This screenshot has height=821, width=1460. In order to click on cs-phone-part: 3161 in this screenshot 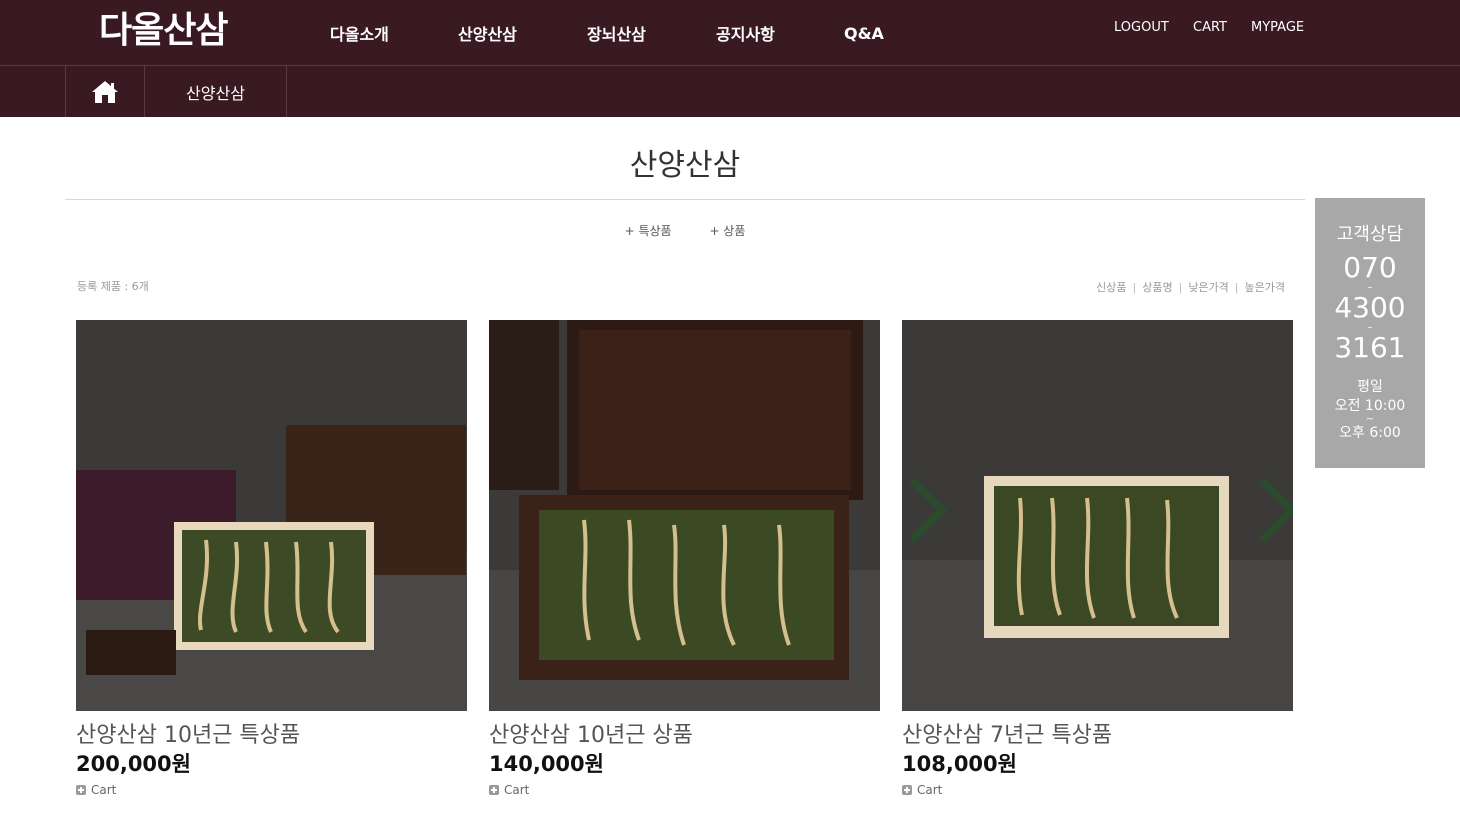, I will do `click(1370, 347)`.